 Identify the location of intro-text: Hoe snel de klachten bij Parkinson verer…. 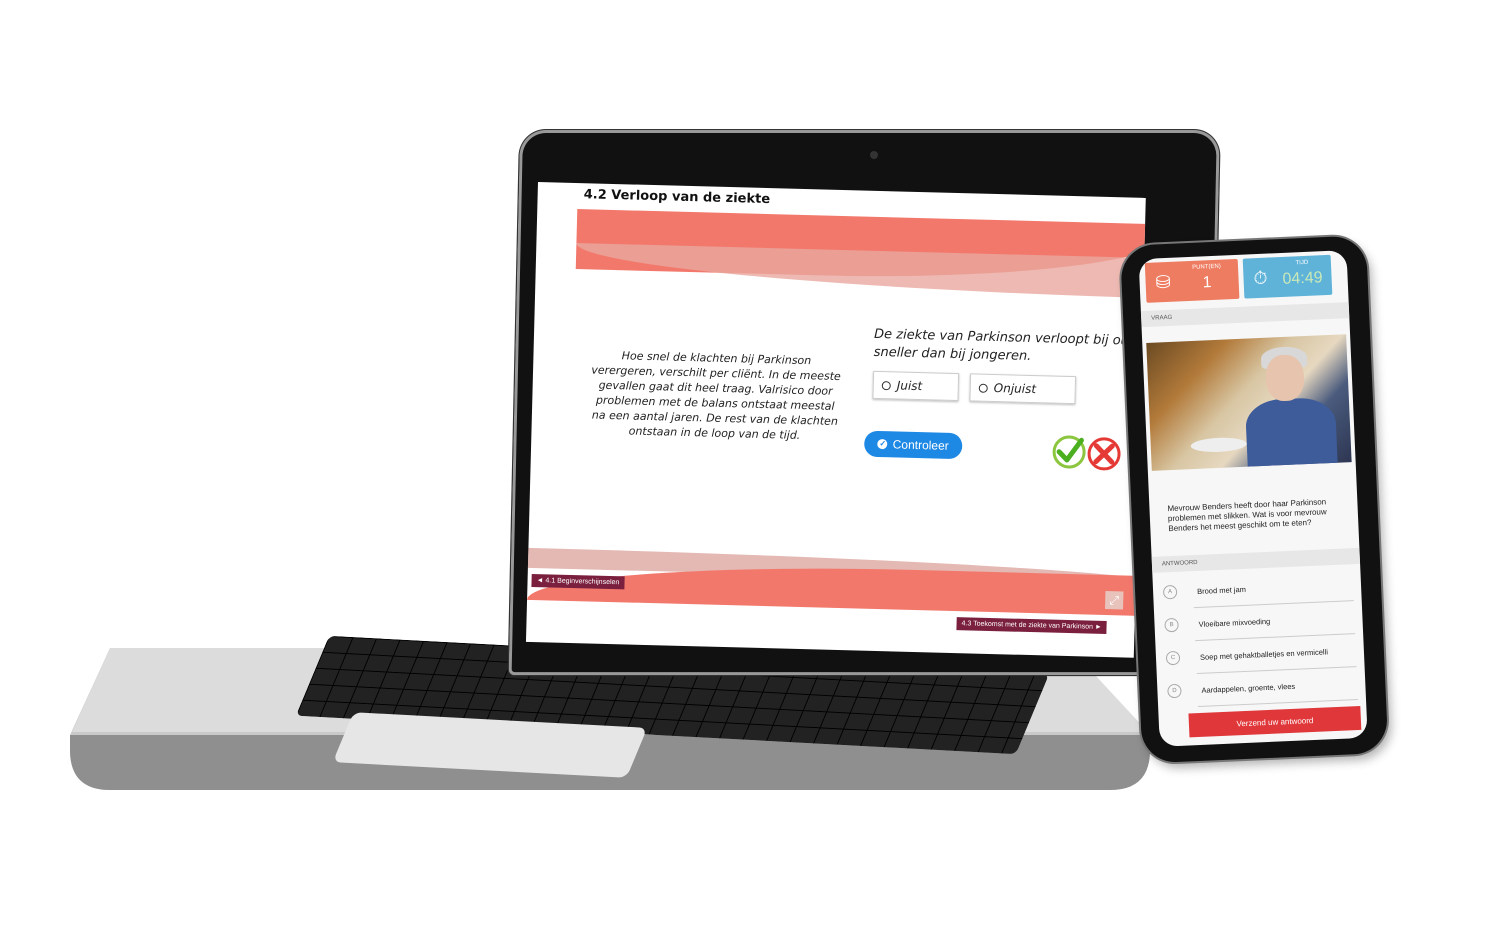
(716, 395).